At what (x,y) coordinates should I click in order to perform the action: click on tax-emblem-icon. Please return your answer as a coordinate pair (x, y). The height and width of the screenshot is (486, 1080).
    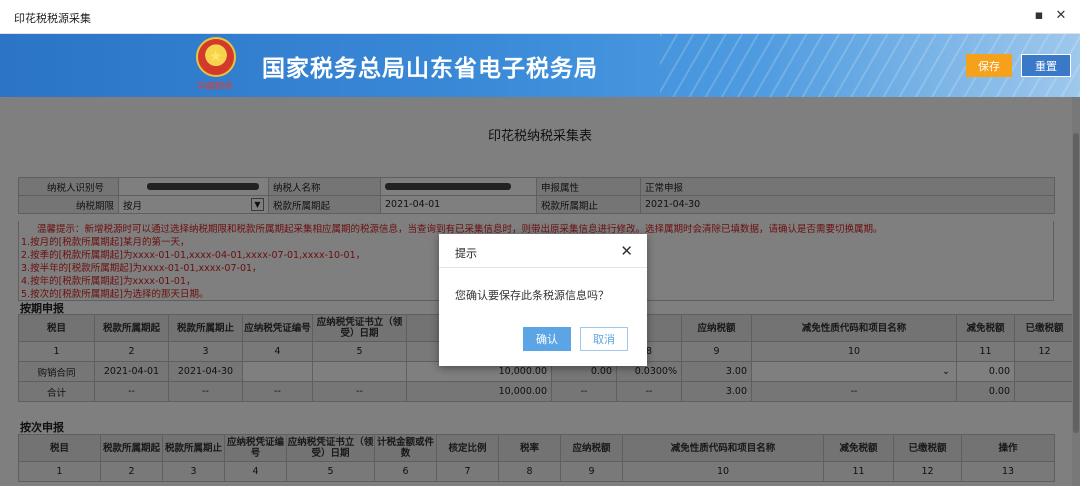
    Looking at the image, I should click on (216, 57).